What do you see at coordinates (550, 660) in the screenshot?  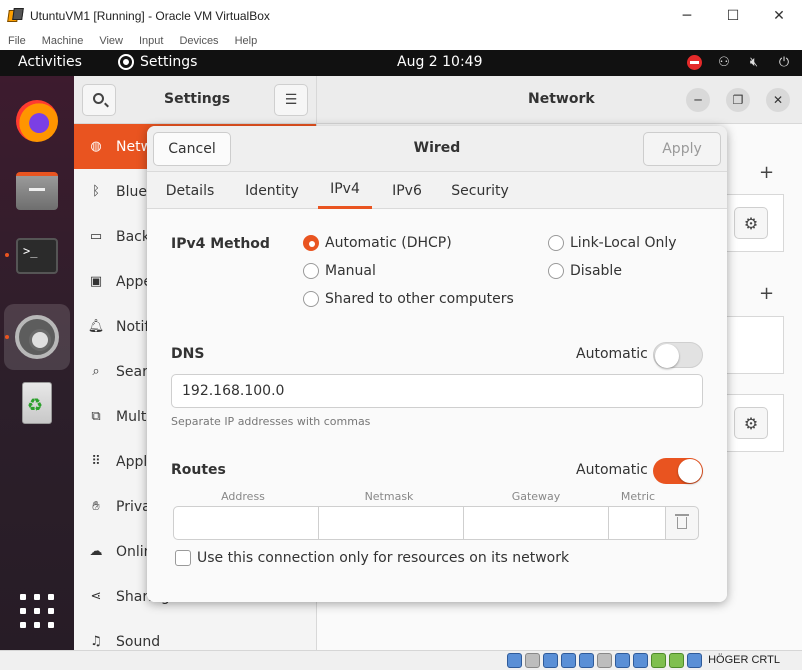 I see `audio-icon` at bounding box center [550, 660].